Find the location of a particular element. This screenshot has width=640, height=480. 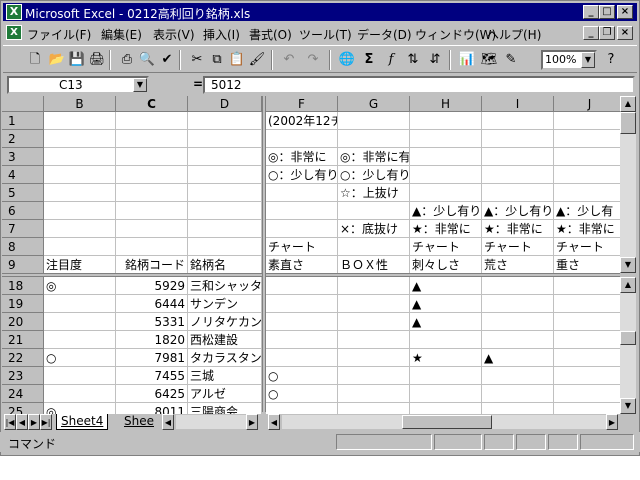

row-header: 2 is located at coordinates (23, 139).